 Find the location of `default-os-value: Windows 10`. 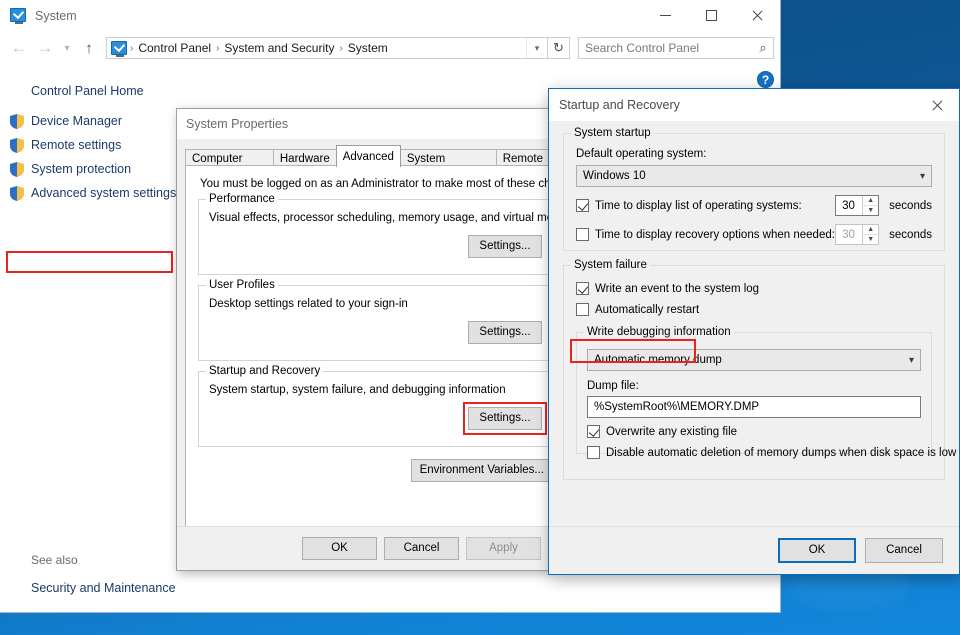

default-os-value: Windows 10 is located at coordinates (614, 176).